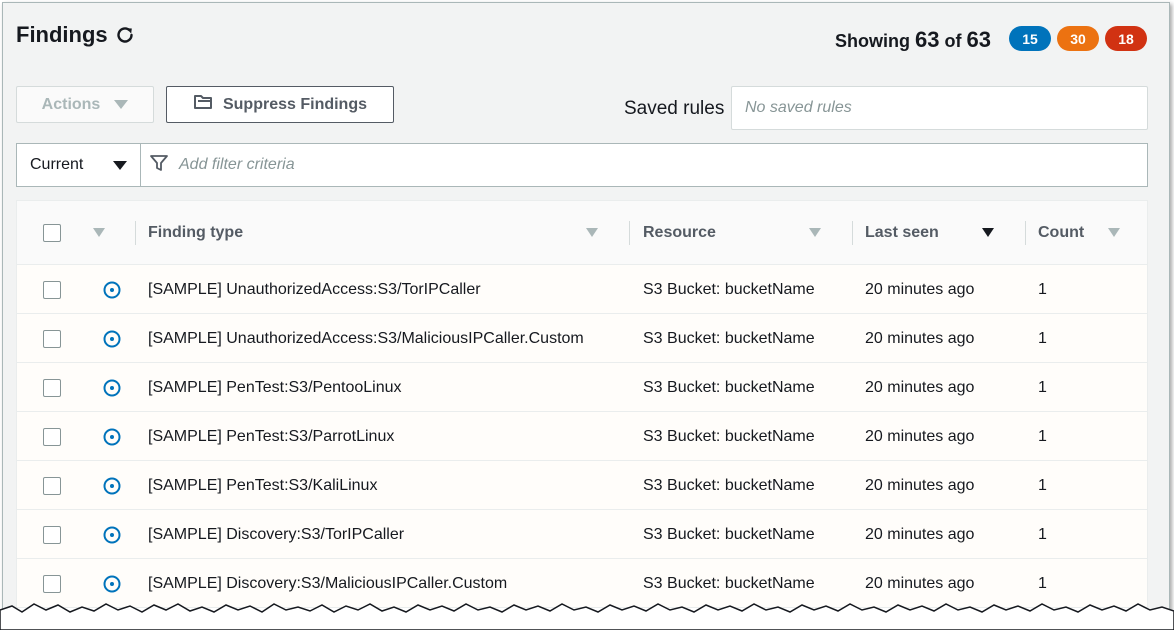 Image resolution: width=1174 pixels, height=630 pixels. I want to click on page-title-text: Findings, so click(62, 34).